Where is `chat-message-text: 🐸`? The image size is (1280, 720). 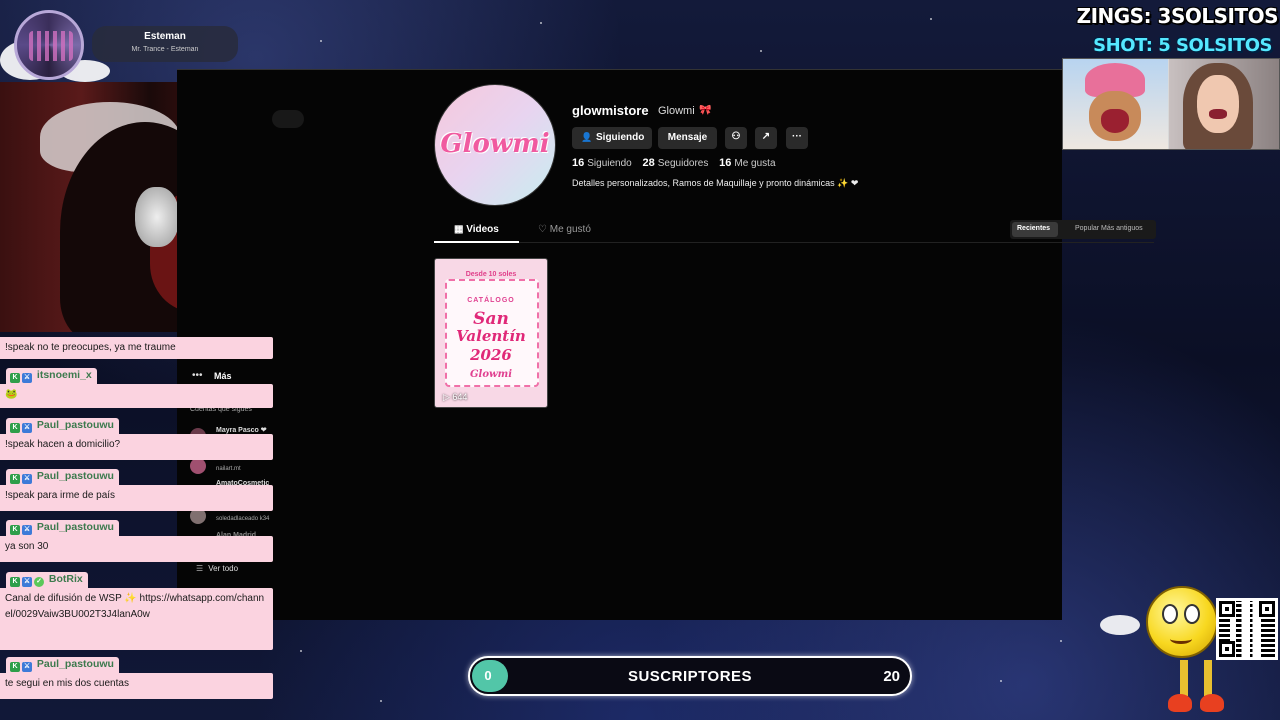
chat-message-text: 🐸 is located at coordinates (11, 394).